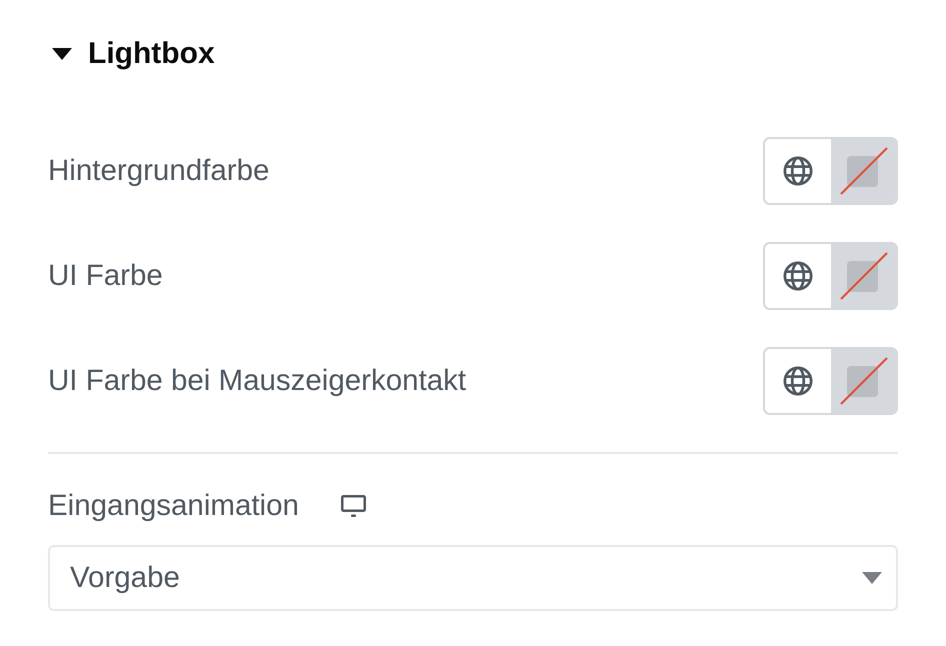 Image resolution: width=946 pixels, height=646 pixels. I want to click on desktop-monitor-icon, so click(353, 506).